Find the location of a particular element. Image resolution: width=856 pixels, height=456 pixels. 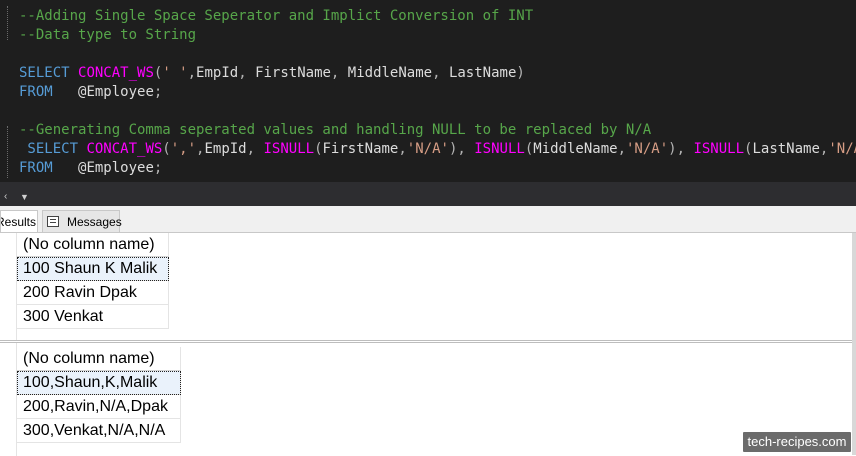

code-token: --Data type to String is located at coordinates (108, 35).